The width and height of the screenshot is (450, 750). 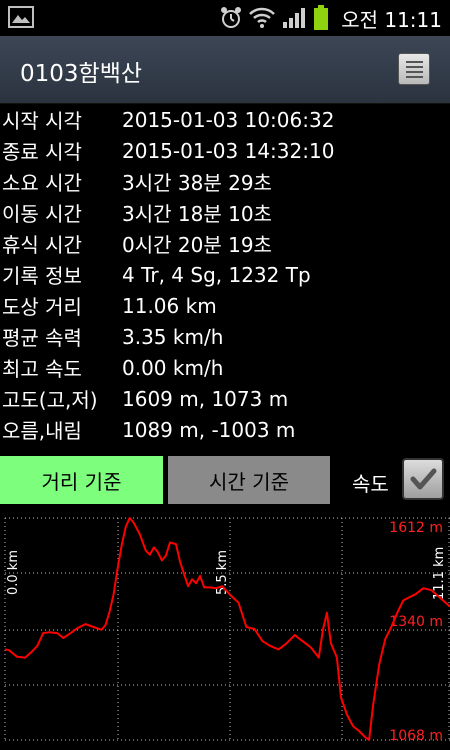 I want to click on info-value: 1609 m, 1073 m, so click(x=205, y=398).